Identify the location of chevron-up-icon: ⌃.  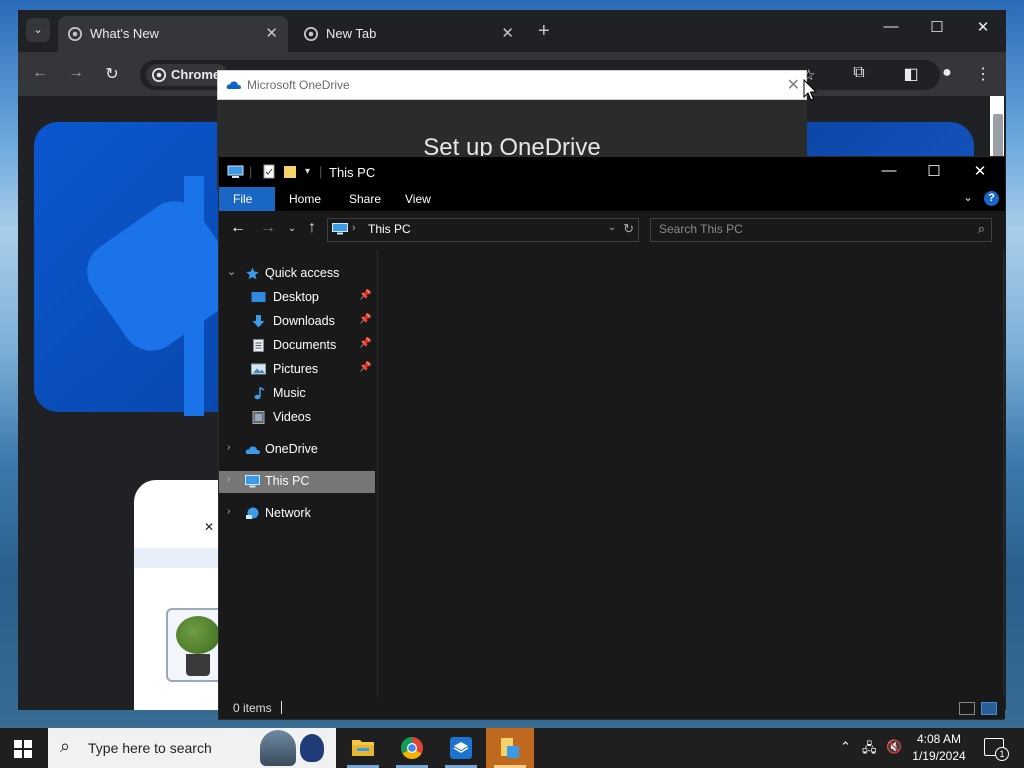
(845, 747).